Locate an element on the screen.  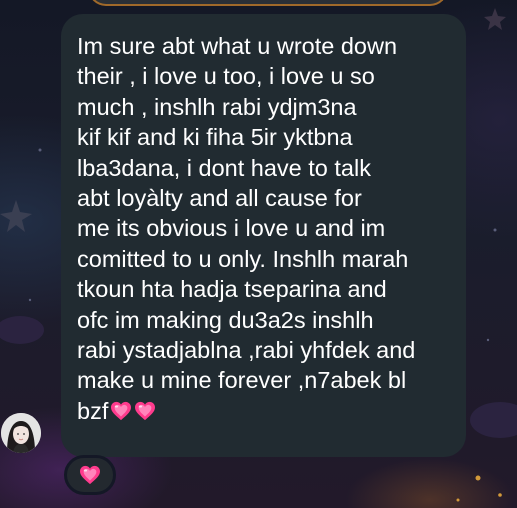
reaction-badge is located at coordinates (90, 475).